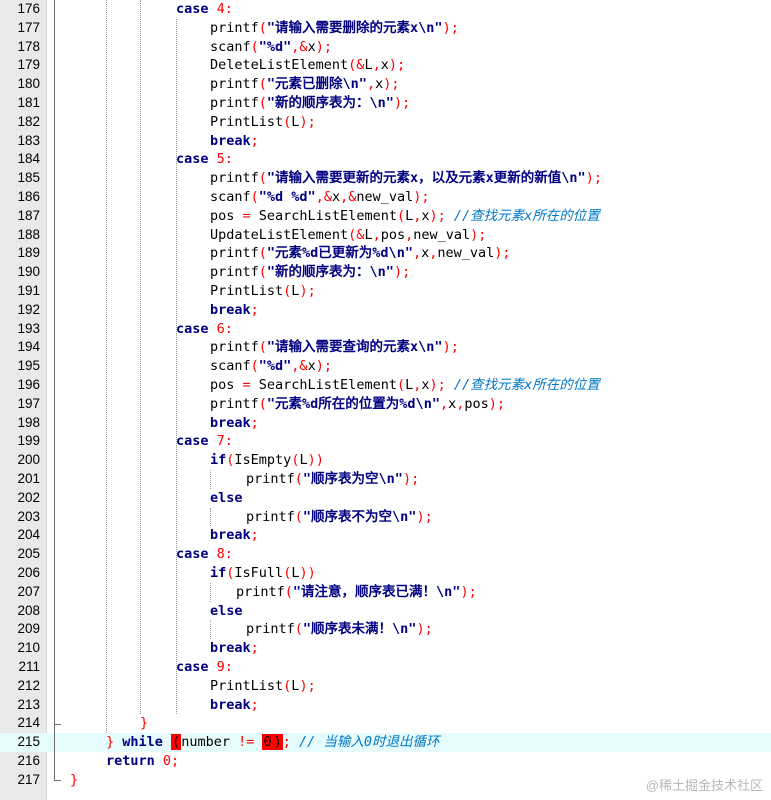 The height and width of the screenshot is (800, 771). I want to click on code-token: =, so click(250, 215).